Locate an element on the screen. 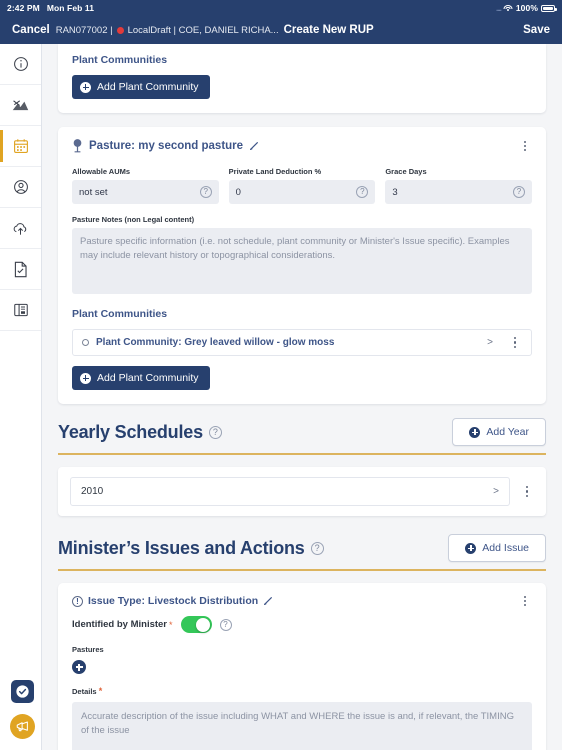  cancel-button: Cancel is located at coordinates (31, 30).